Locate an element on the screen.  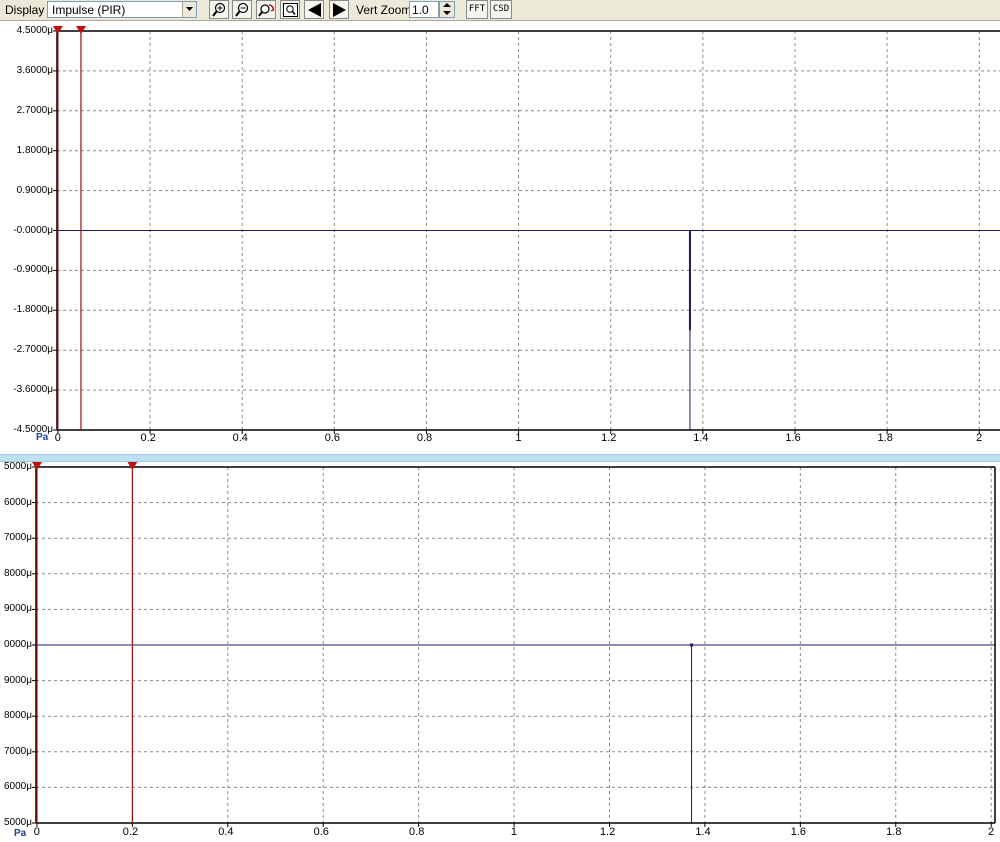
y-tick-label: 0.9000μ is located at coordinates (34, 190).